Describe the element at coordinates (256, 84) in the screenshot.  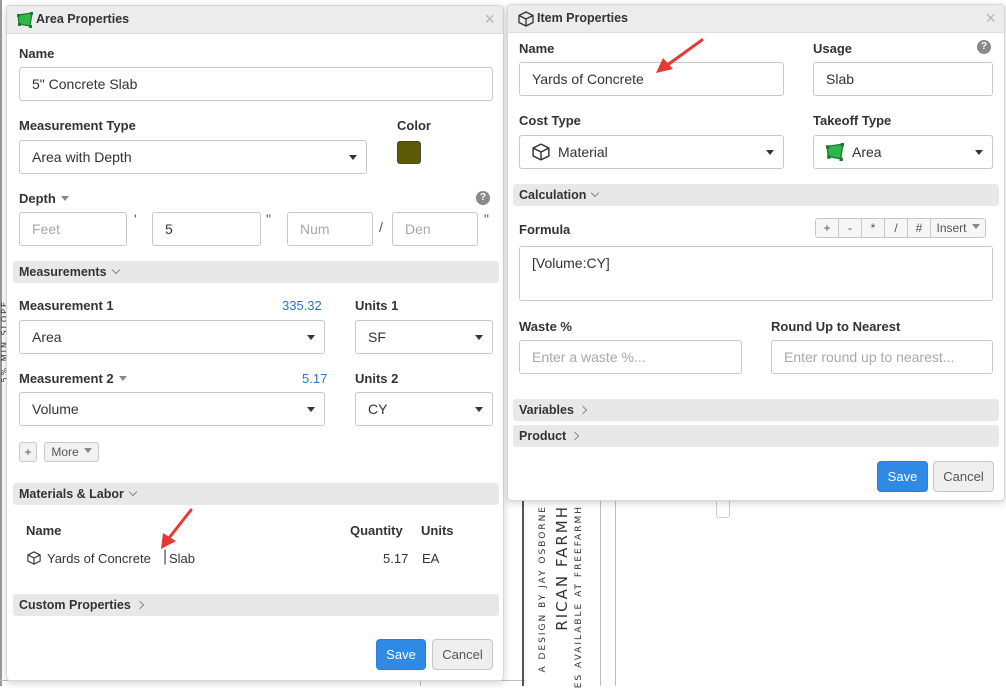
I see `area-name-input: 5" Concrete Slab` at that location.